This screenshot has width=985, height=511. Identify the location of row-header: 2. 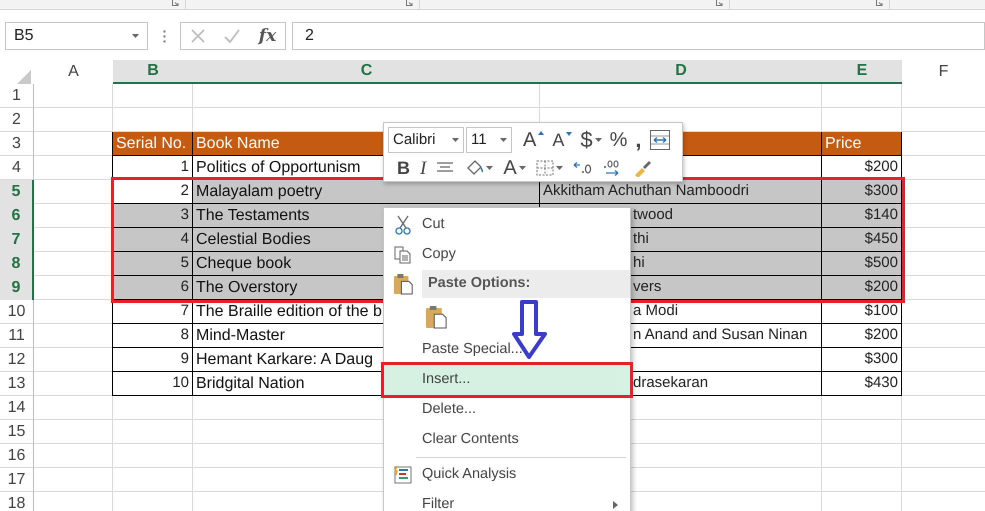
(17, 120).